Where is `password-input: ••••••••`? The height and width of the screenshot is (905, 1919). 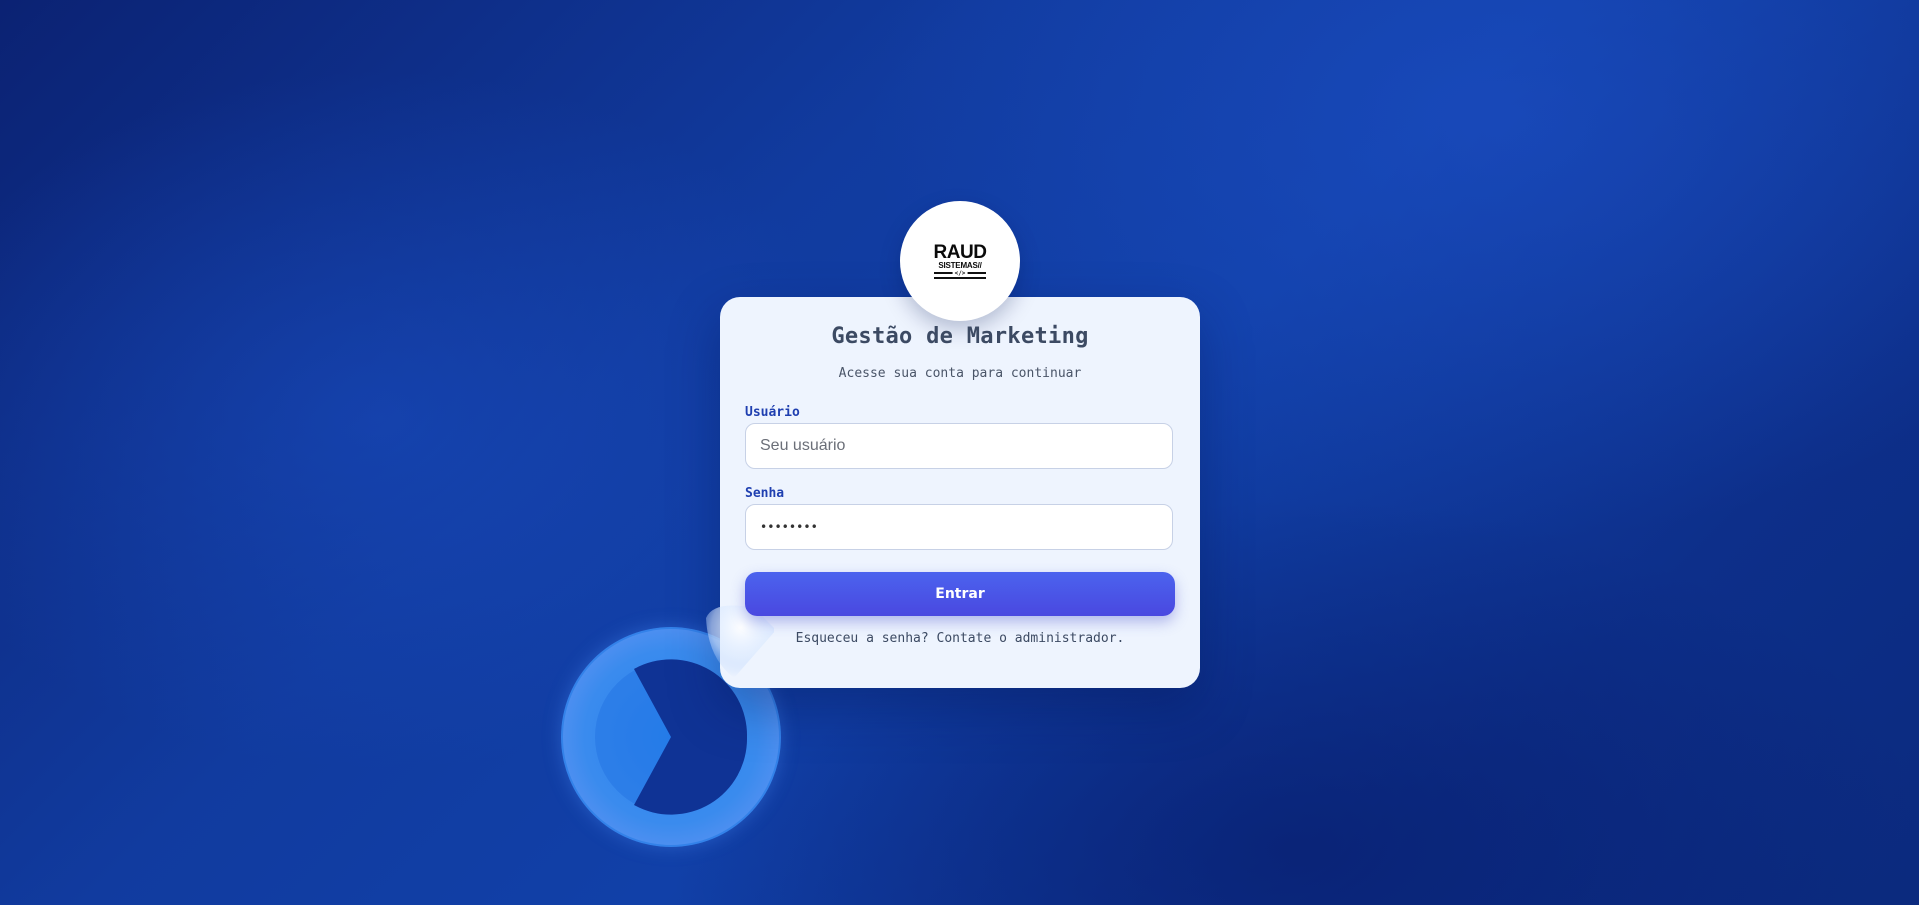
password-input: •••••••• is located at coordinates (789, 527).